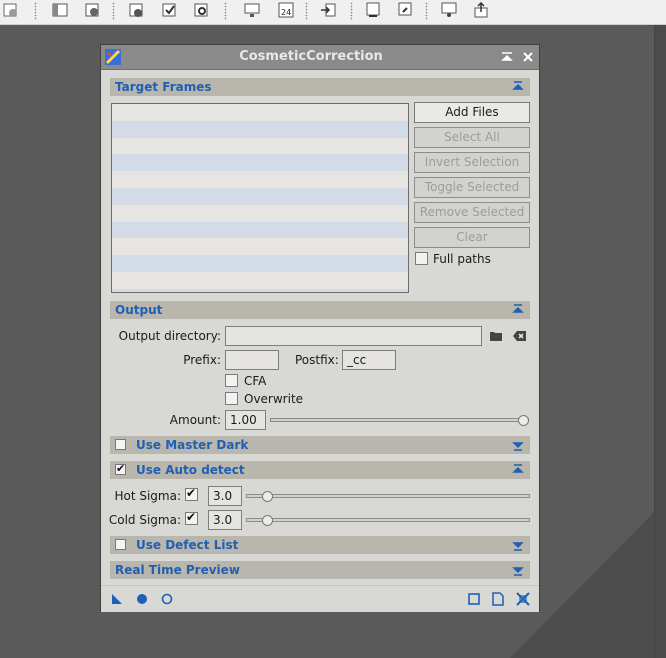 This screenshot has width=666, height=658. I want to click on remove-selected-button: Remove Selected, so click(472, 212).